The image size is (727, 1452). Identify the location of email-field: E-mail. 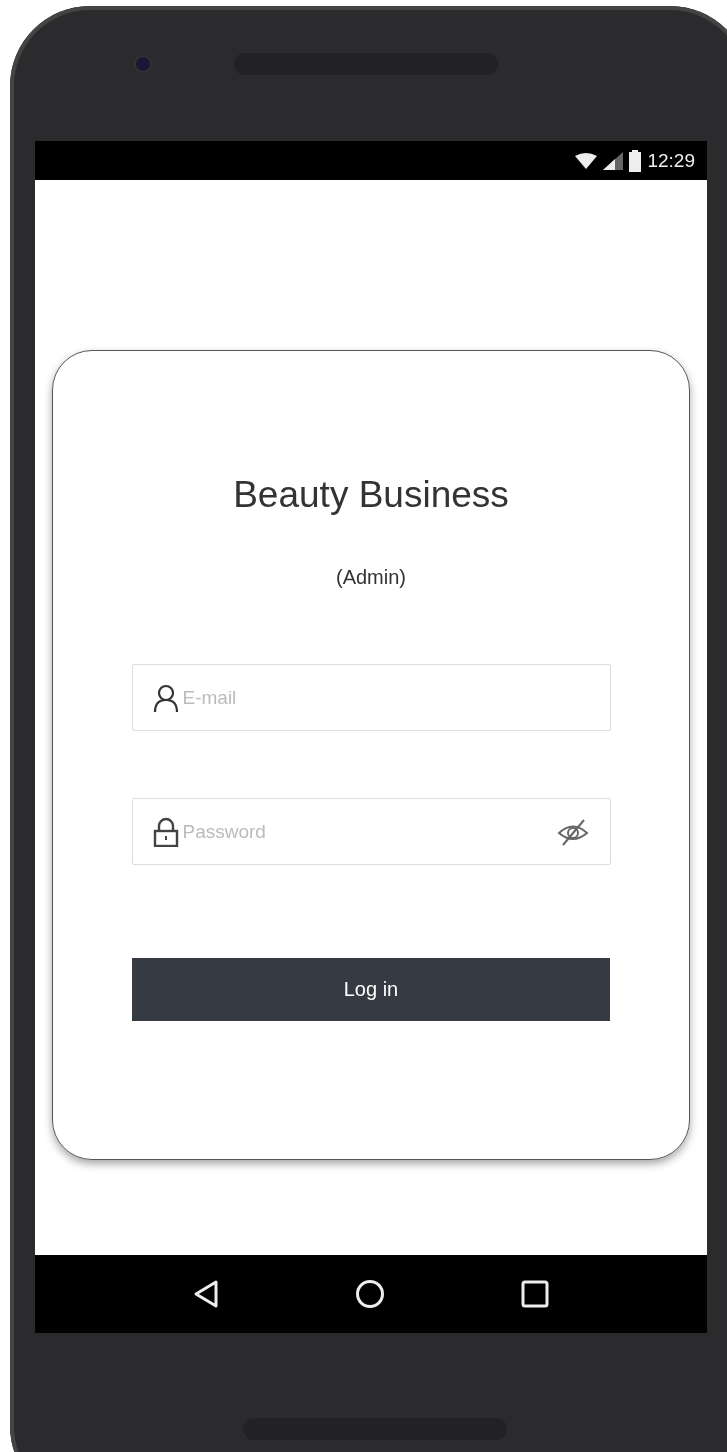
(371, 697).